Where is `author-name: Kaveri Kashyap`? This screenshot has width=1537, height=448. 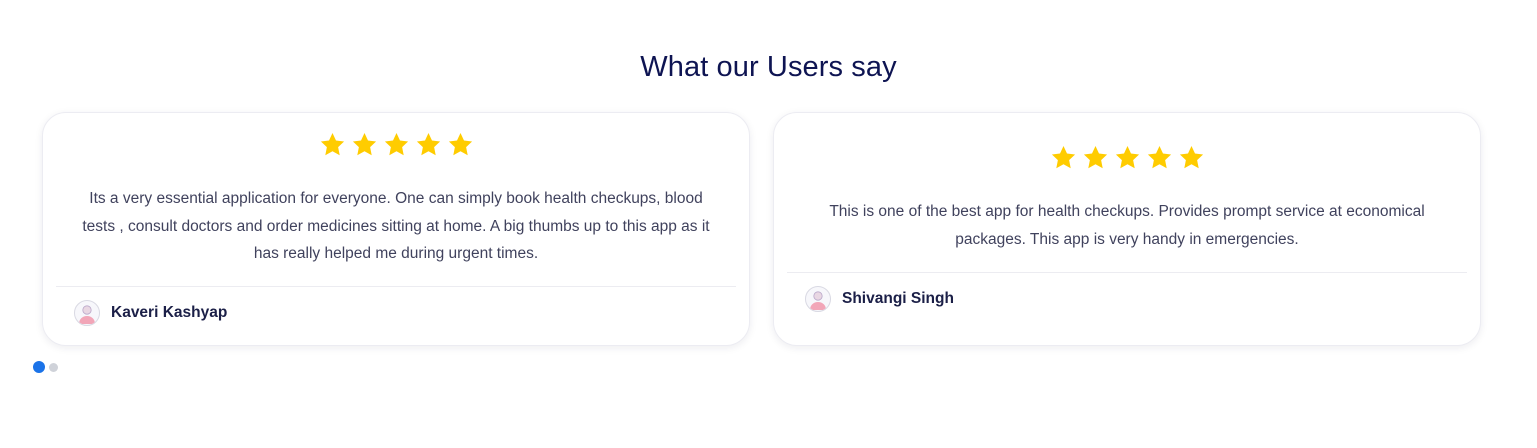
author-name: Kaveri Kashyap is located at coordinates (169, 312).